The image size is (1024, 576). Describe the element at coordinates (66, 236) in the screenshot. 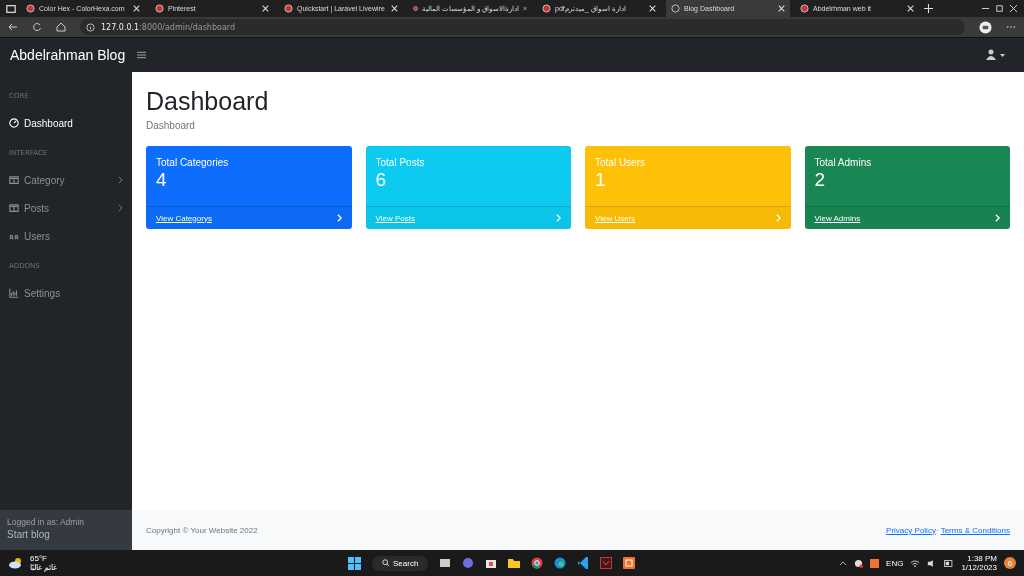

I see `sidebar-item: Users` at that location.